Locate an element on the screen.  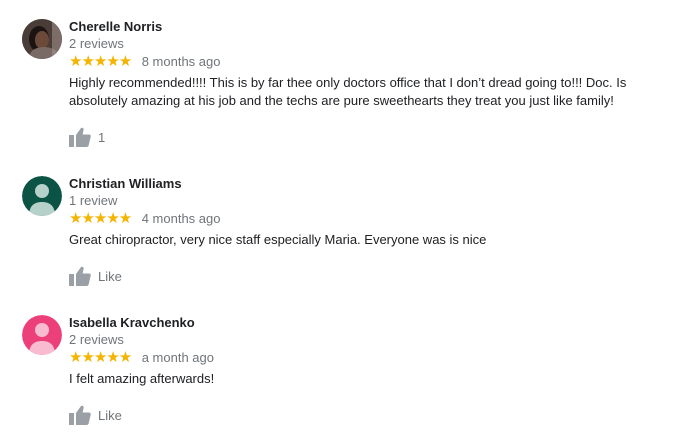
reviewer-name: Cherelle Norris is located at coordinates (115, 27).